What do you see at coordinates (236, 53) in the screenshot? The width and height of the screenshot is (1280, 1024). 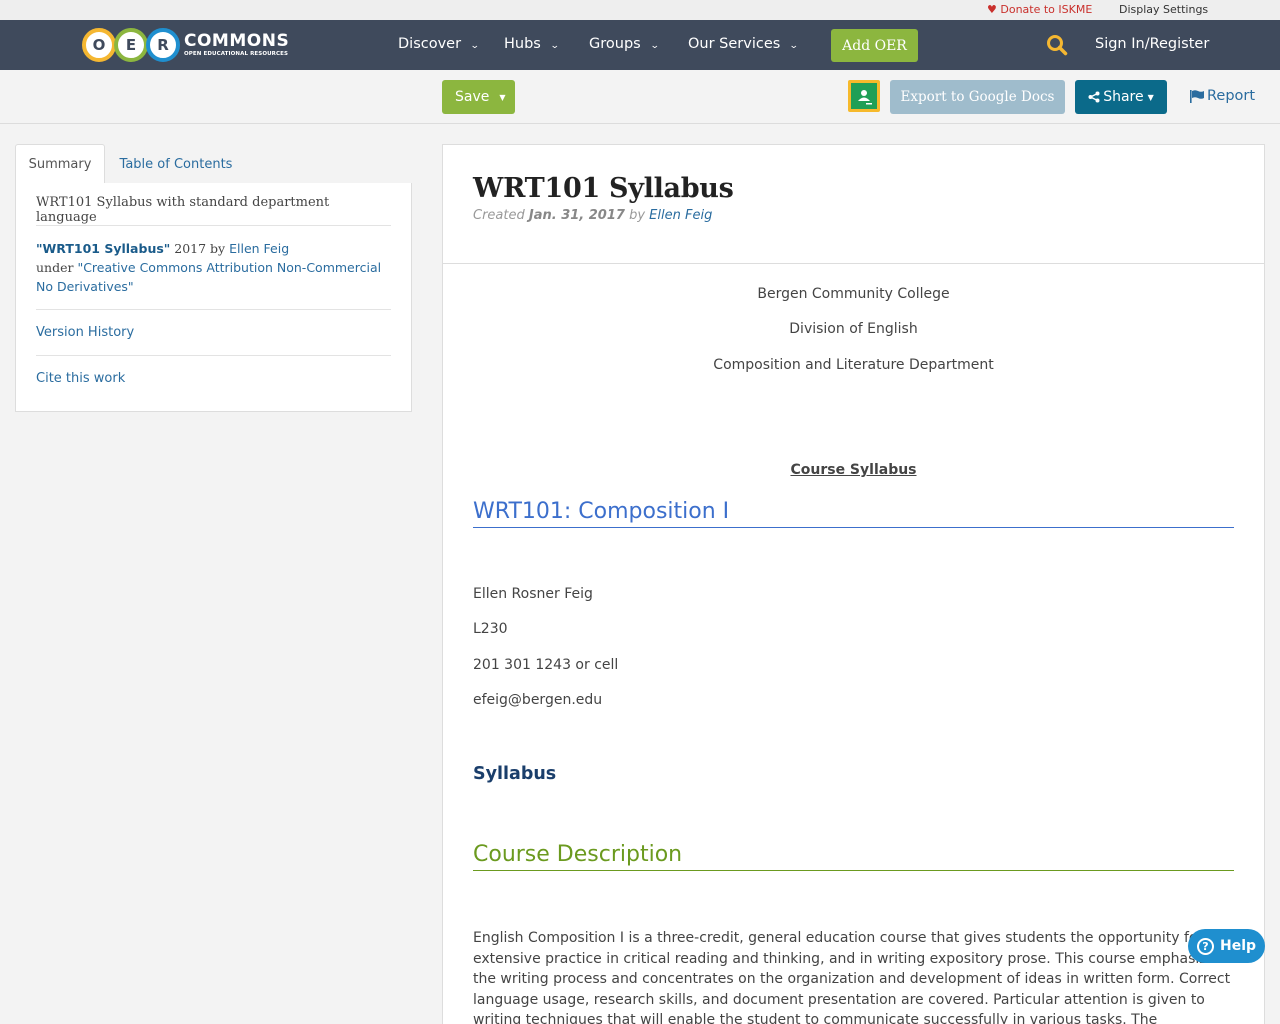 I see `logo-subtitle: OPEN EDUCATIONAL RESOURCES` at bounding box center [236, 53].